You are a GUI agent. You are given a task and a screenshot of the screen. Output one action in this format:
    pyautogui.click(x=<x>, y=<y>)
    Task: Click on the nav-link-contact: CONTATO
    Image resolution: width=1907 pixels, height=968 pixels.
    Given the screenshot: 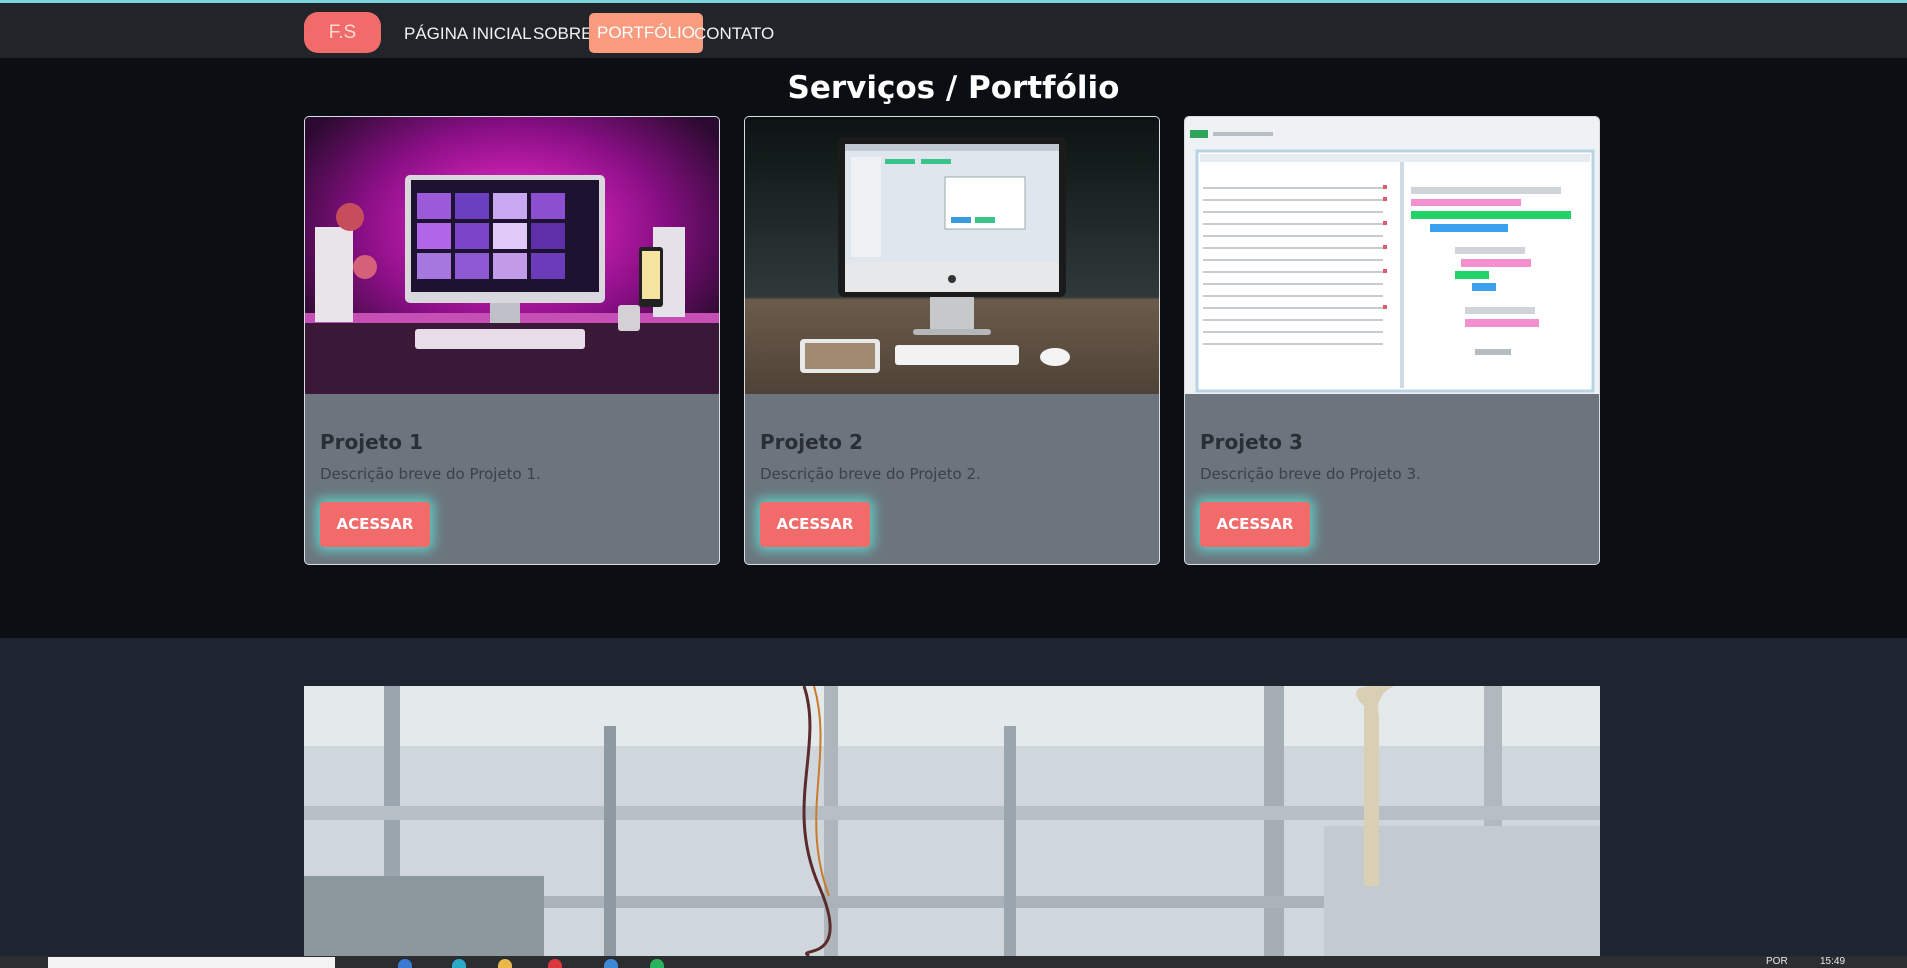 What is the action you would take?
    pyautogui.click(x=734, y=34)
    